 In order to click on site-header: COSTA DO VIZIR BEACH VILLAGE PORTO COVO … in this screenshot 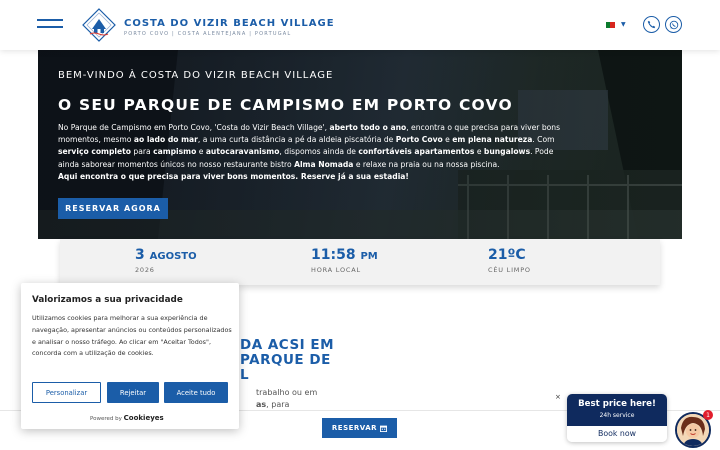, I will do `click(360, 25)`.